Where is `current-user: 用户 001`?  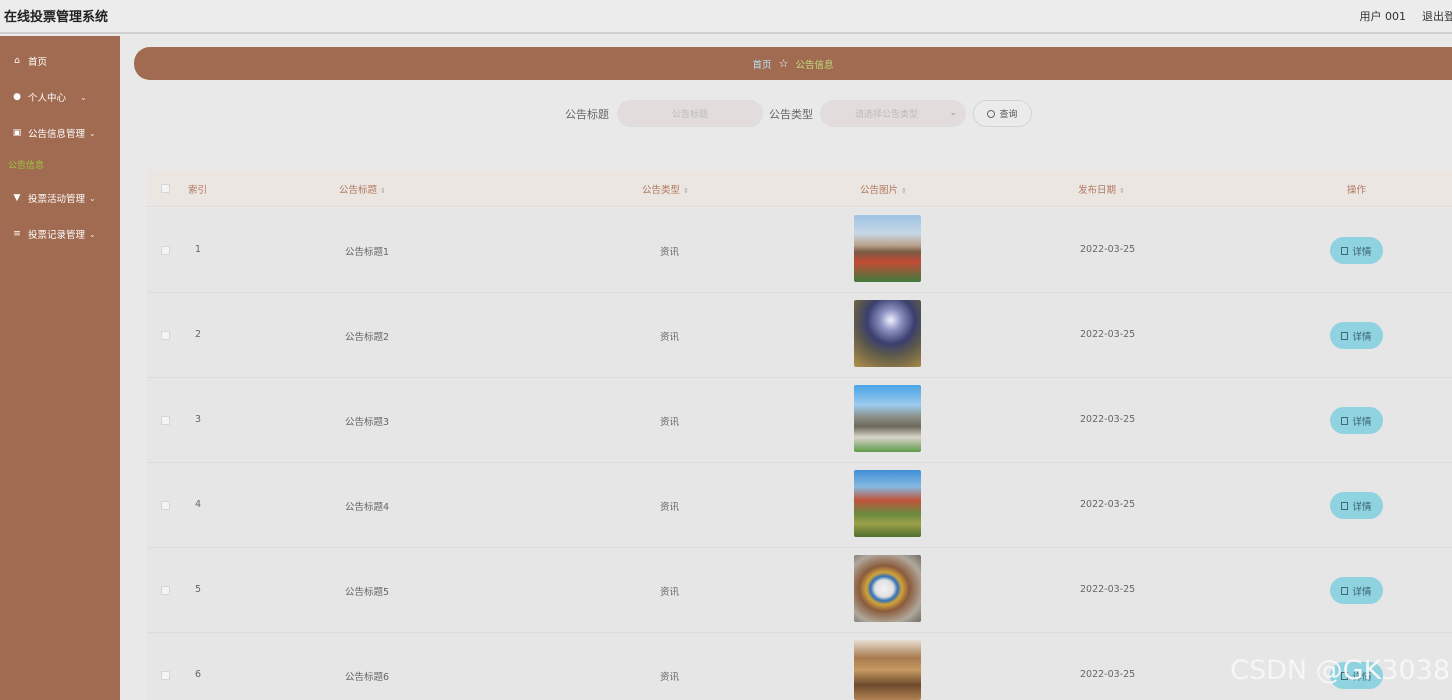
current-user: 用户 001 is located at coordinates (1383, 16).